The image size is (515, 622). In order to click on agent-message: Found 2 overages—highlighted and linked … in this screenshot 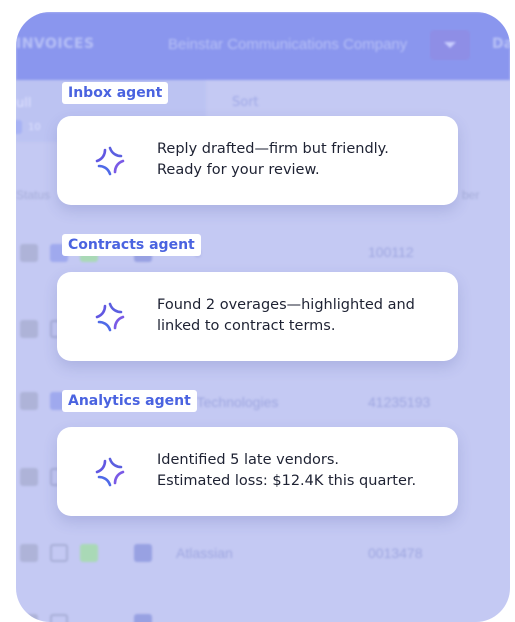, I will do `click(286, 316)`.